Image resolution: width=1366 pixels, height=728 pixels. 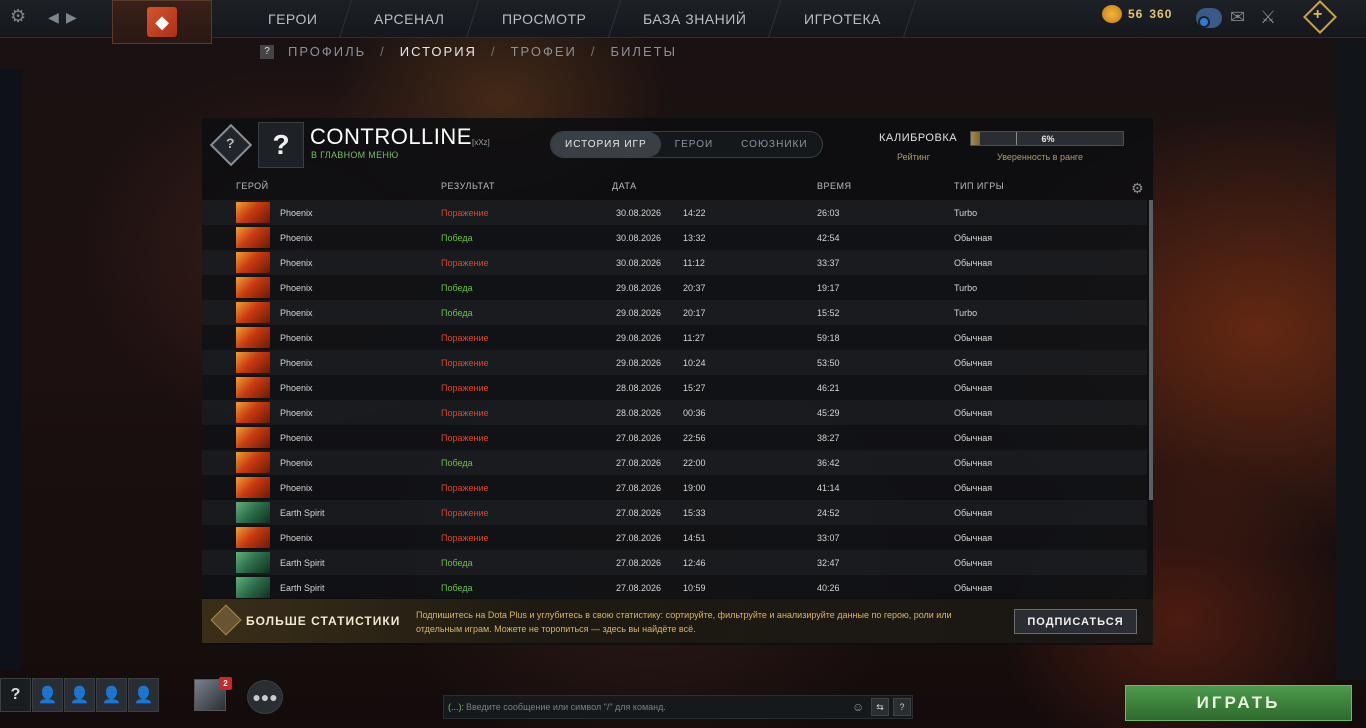 I want to click on nav-label: ПРОСМОТР, so click(x=544, y=19).